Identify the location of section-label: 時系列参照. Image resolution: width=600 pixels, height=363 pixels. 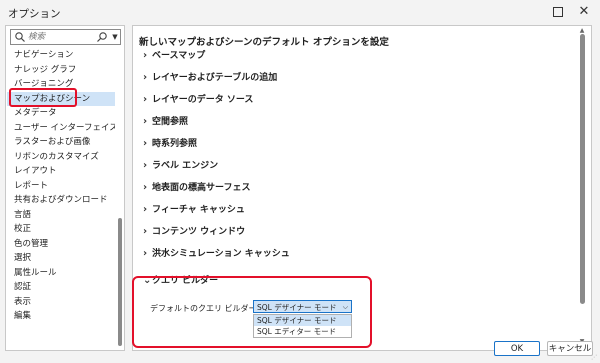
(175, 144).